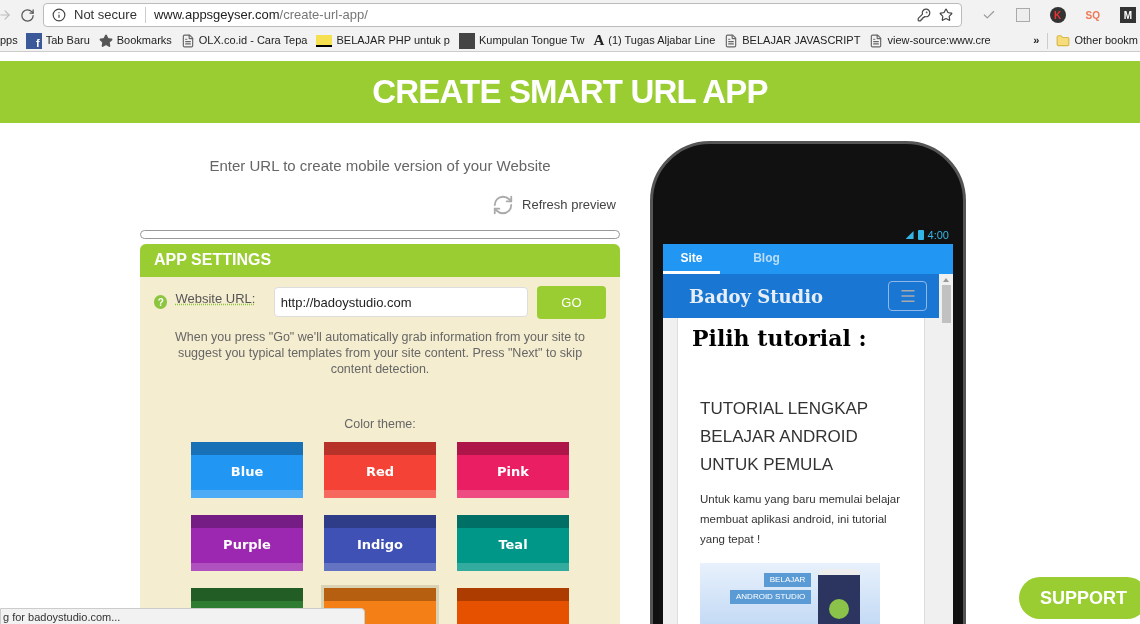  What do you see at coordinates (27, 15) in the screenshot?
I see `reload-icon` at bounding box center [27, 15].